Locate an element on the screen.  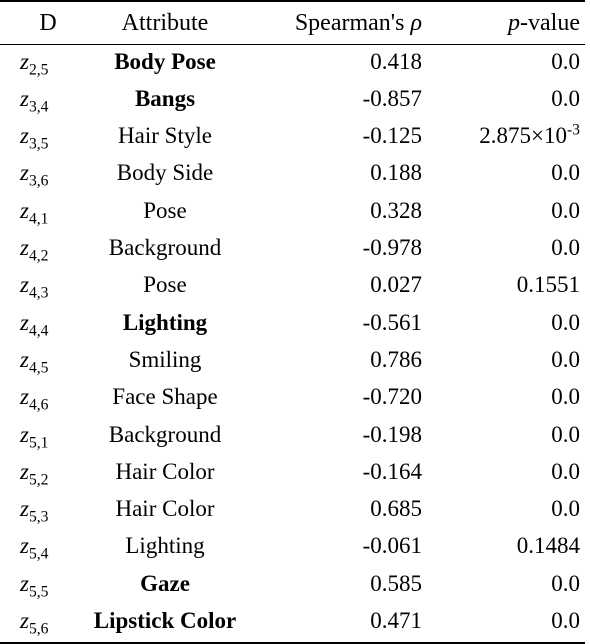
cell-spearman-rho: -0.164 is located at coordinates (392, 471).